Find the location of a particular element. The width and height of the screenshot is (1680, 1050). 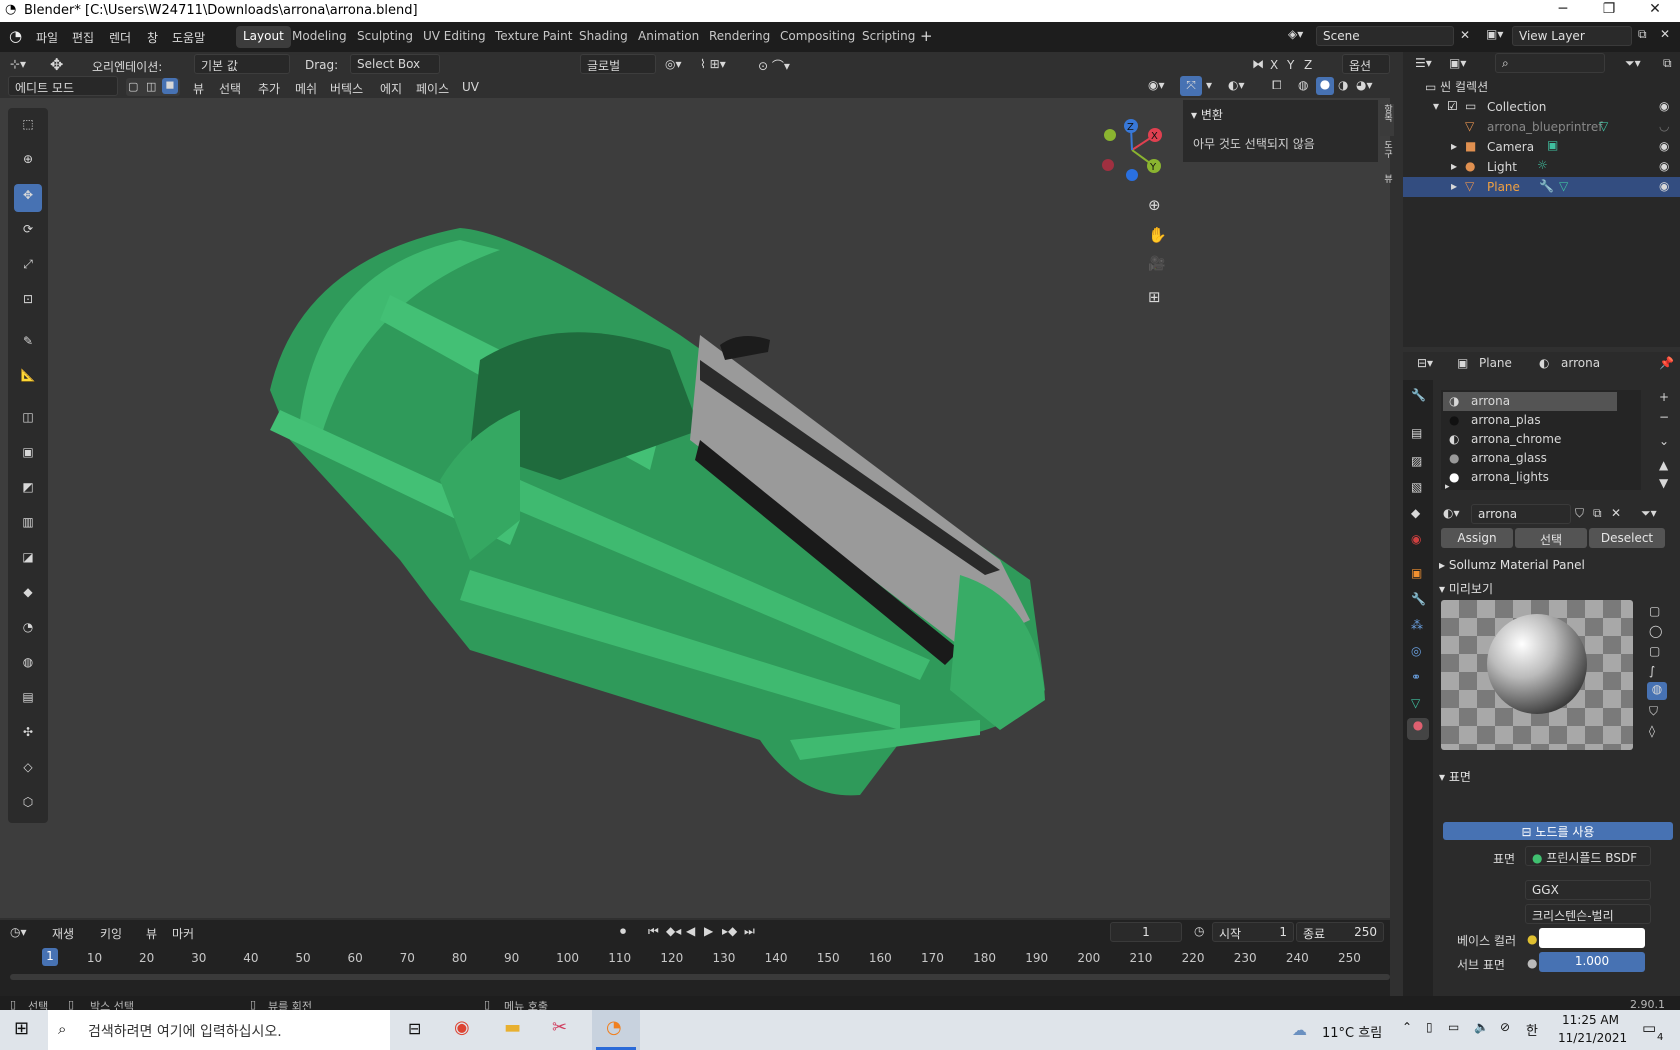

snipping-tool-icon: ✂ is located at coordinates (559, 1027).